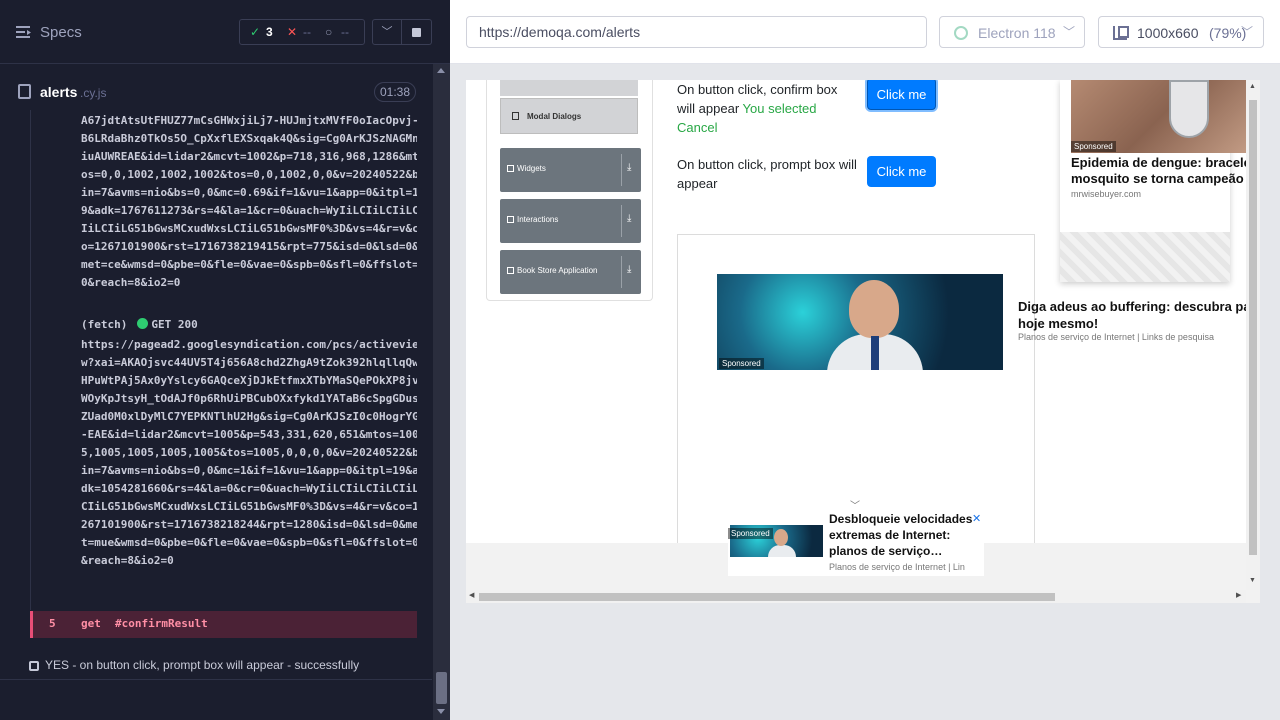  What do you see at coordinates (557, 270) in the screenshot?
I see `menu-group-label: Book Store Application` at bounding box center [557, 270].